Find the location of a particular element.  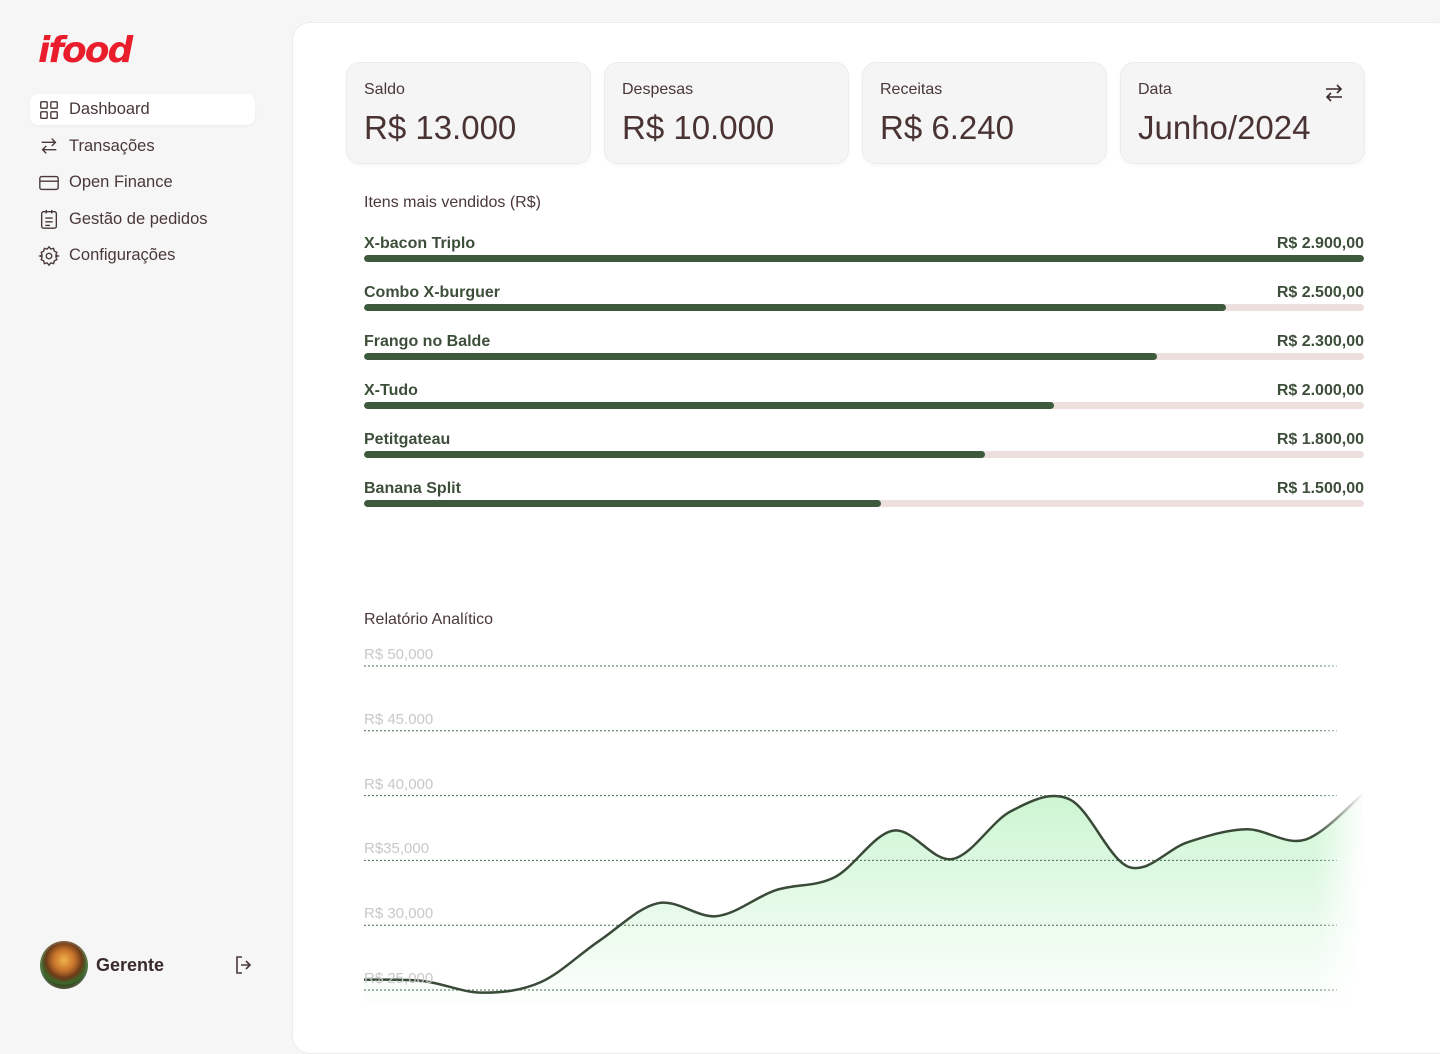

sidebar-item-gestao-de-pedidos: Gestão de pedidos is located at coordinates (142, 219).